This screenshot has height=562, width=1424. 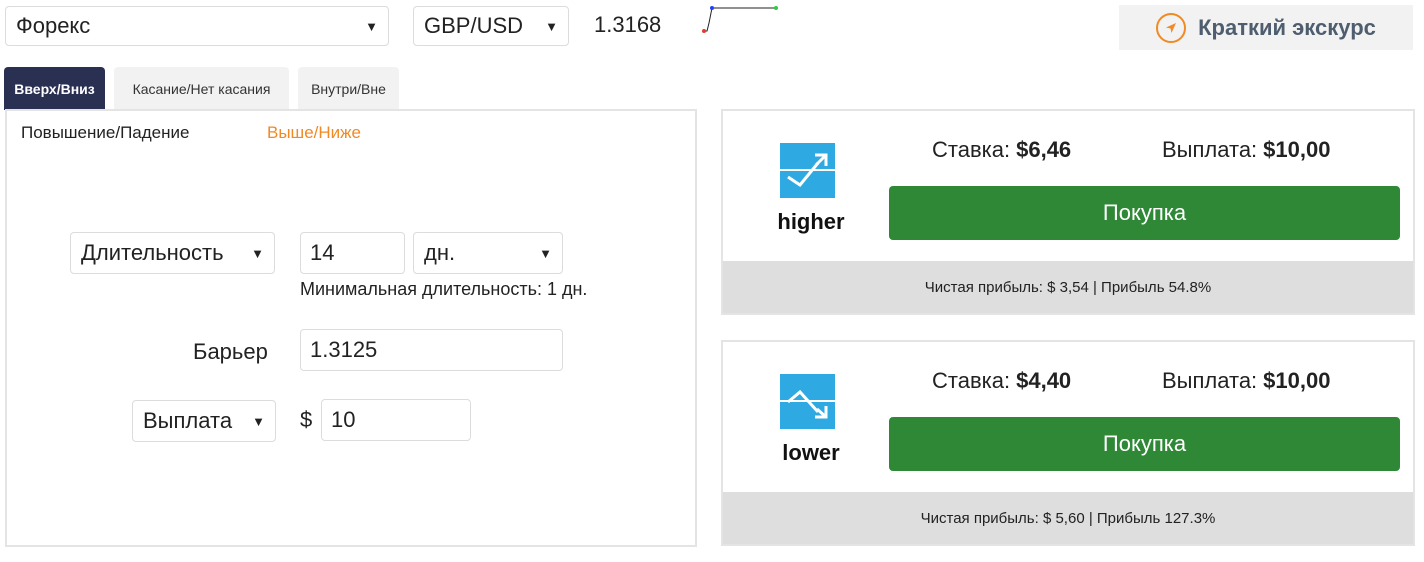 What do you see at coordinates (444, 289) in the screenshot?
I see `min-duration-hint: Минимальная длительность: 1 дн.` at bounding box center [444, 289].